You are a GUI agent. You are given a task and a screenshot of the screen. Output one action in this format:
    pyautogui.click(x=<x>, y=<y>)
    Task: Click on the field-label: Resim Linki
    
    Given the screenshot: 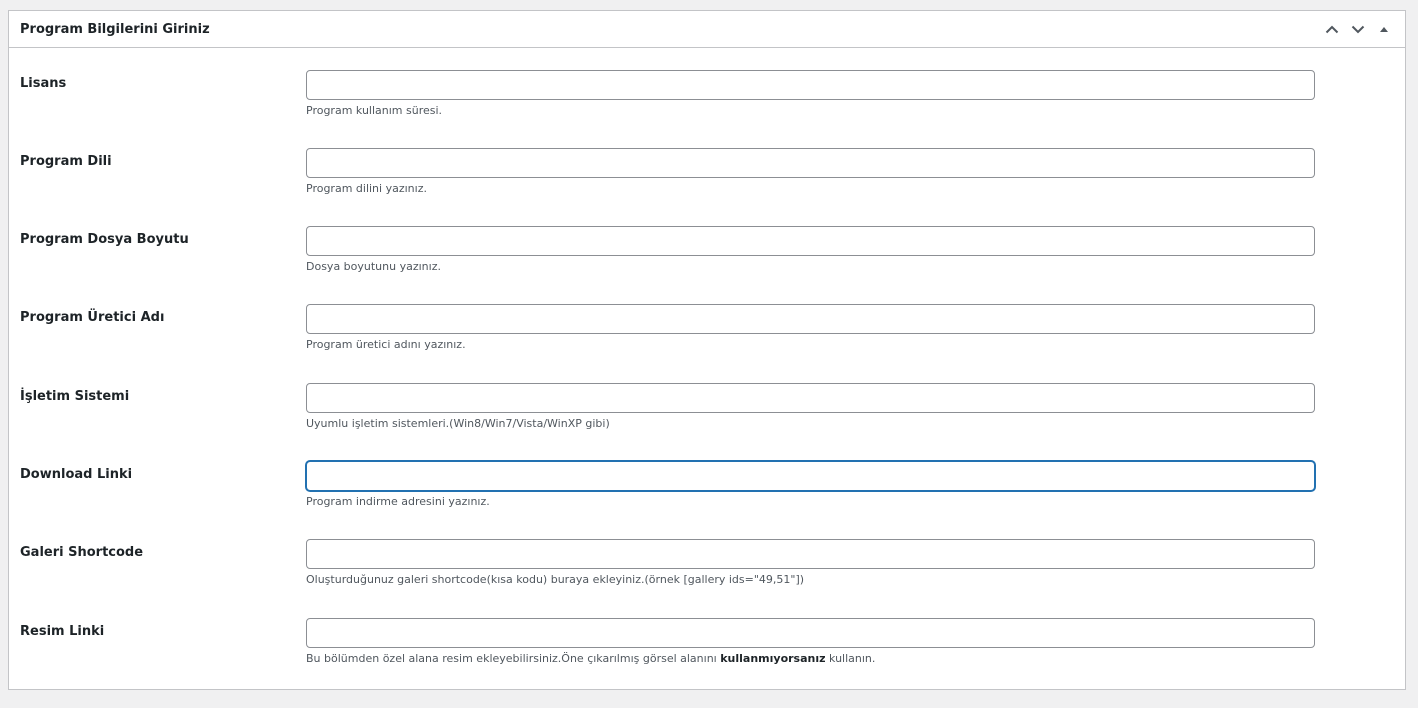 What is the action you would take?
    pyautogui.click(x=62, y=631)
    